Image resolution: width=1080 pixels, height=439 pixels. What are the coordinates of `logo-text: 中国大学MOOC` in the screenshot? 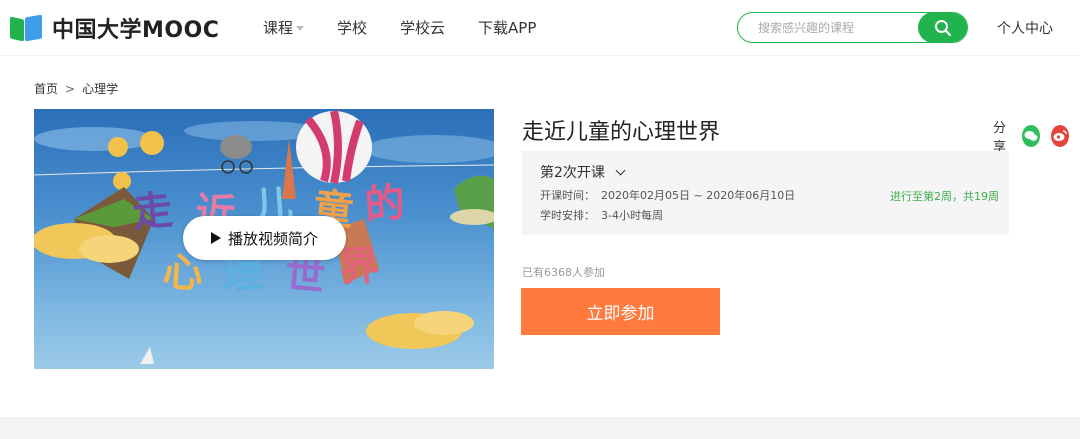 It's located at (136, 30).